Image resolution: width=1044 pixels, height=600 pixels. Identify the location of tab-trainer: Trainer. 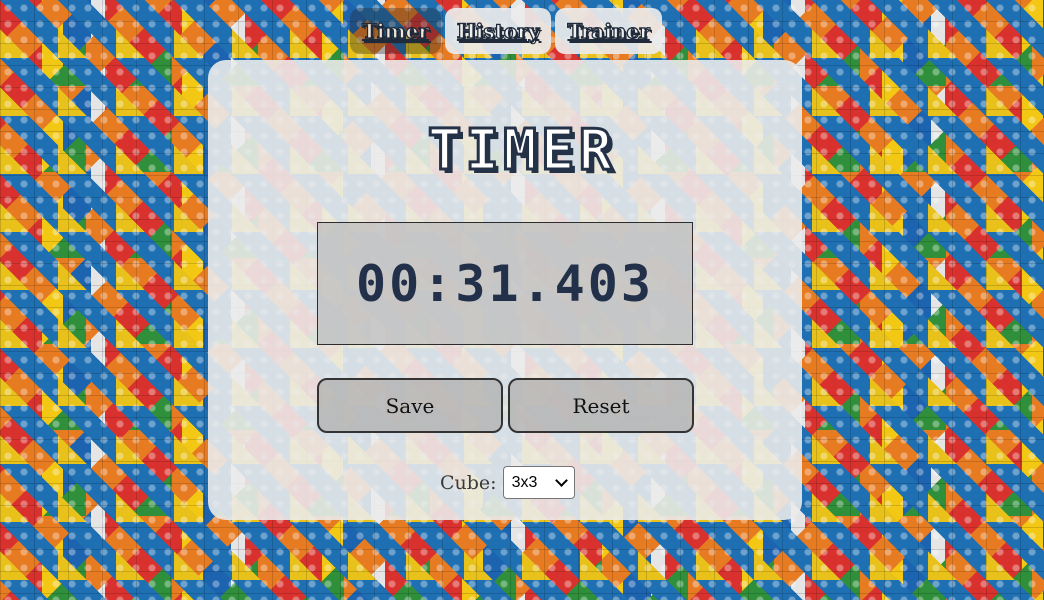
(608, 31).